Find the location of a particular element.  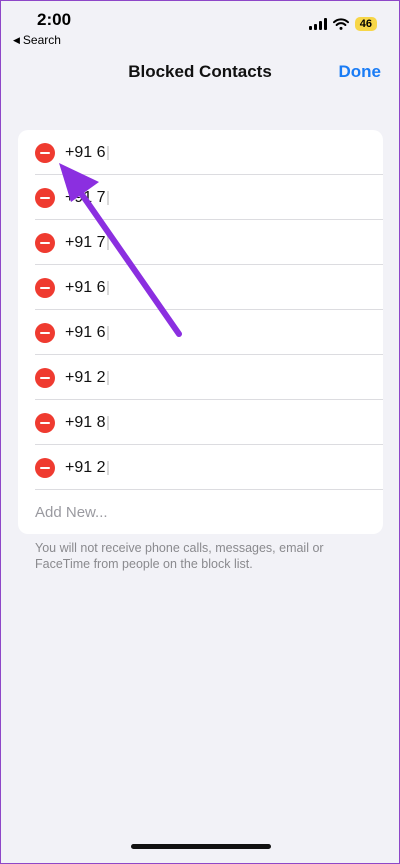

annotation-arrow-icon is located at coordinates (120, 250).